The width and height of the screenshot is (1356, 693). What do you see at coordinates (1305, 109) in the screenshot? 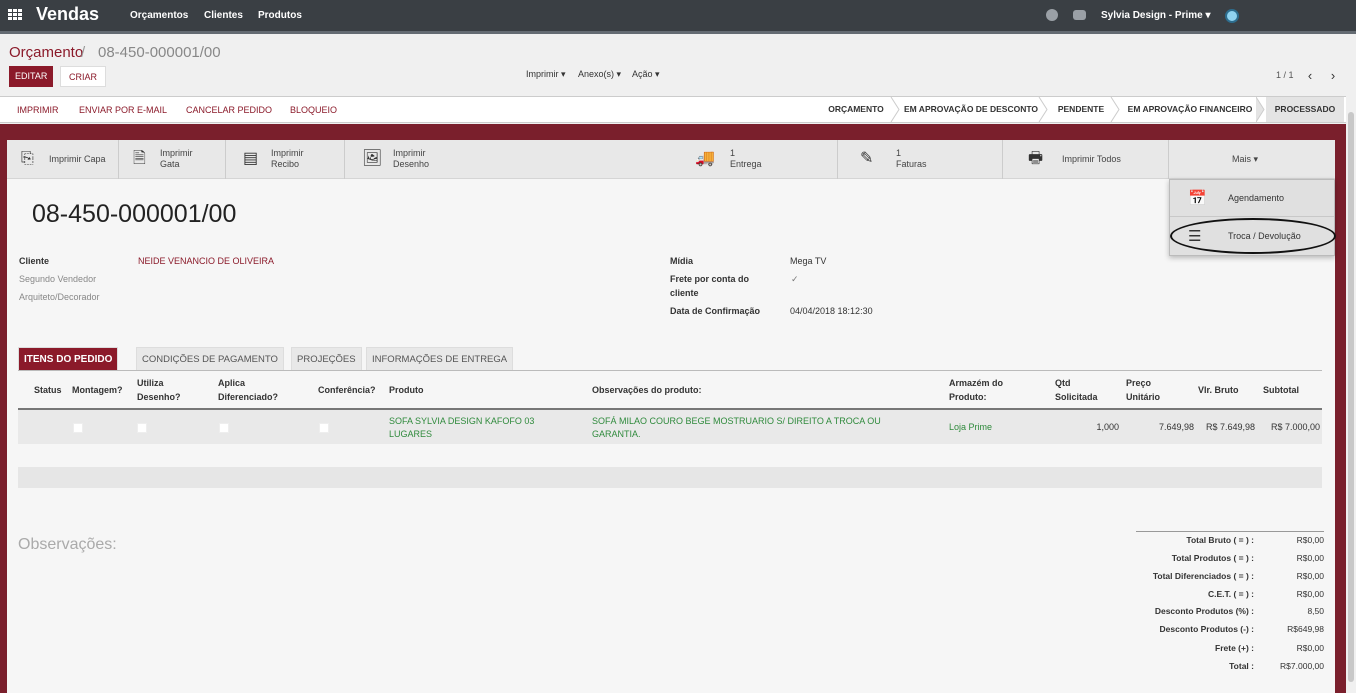
I see `stage-processed: PROCESSADO` at bounding box center [1305, 109].